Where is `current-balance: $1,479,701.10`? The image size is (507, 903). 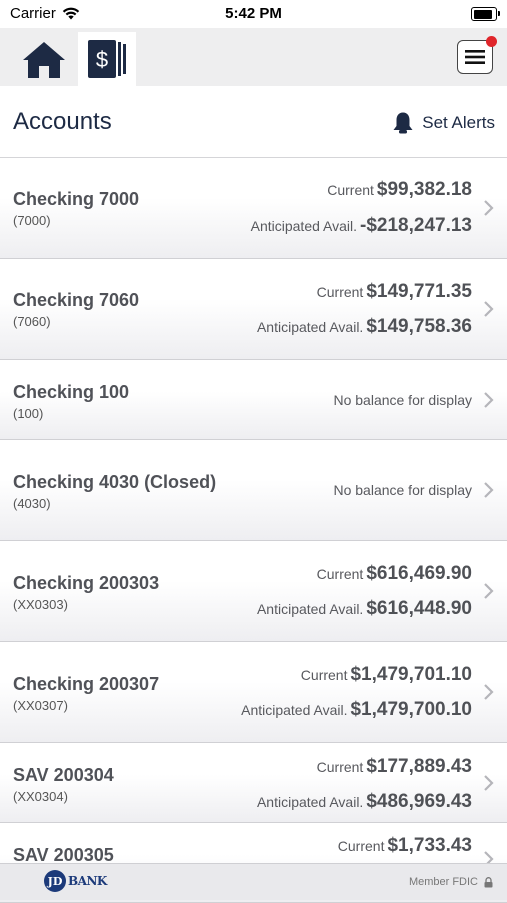
current-balance: $1,479,701.10 is located at coordinates (411, 674).